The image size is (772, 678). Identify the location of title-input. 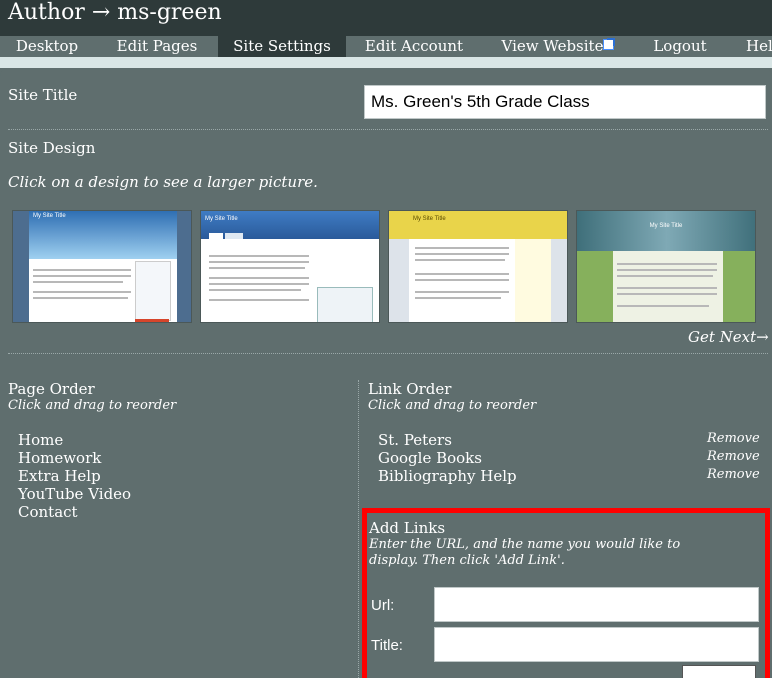
(596, 644).